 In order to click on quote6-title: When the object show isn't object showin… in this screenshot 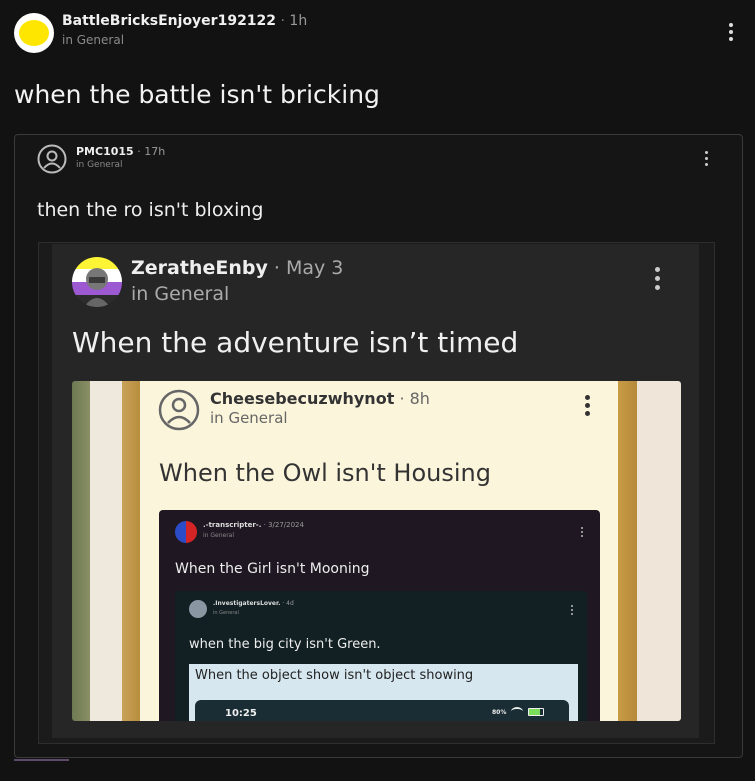, I will do `click(334, 675)`.